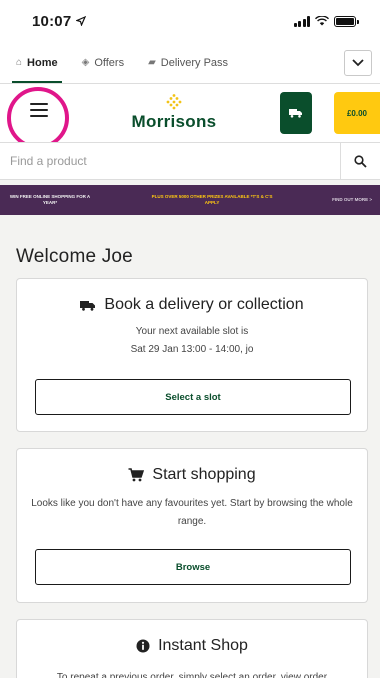  I want to click on promo-link: FIND OUT MORE >, so click(352, 200).